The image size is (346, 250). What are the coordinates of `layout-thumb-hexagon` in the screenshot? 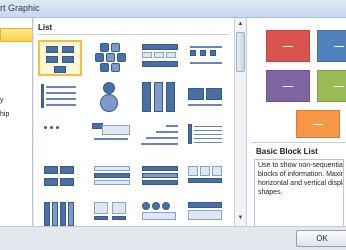 It's located at (112, 58).